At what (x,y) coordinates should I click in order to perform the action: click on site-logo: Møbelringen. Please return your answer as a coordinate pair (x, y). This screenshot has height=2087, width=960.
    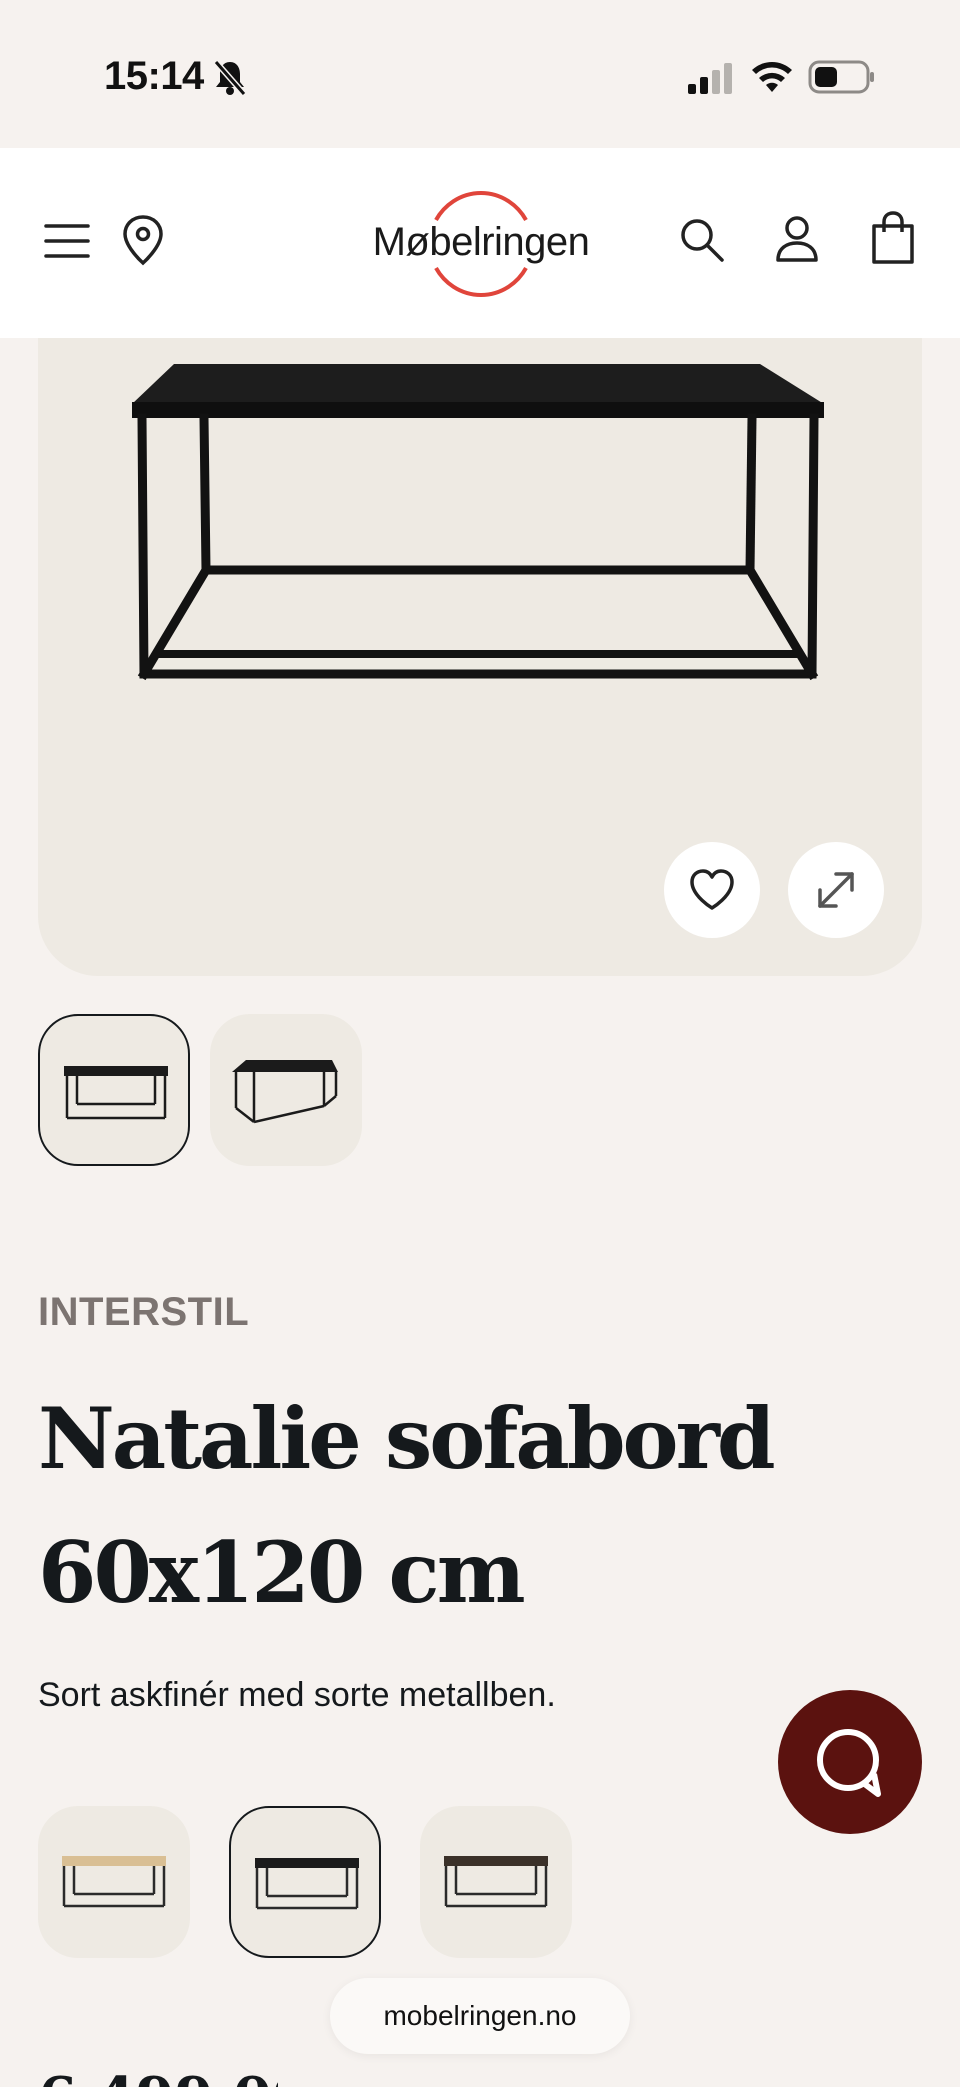
    Looking at the image, I should click on (481, 244).